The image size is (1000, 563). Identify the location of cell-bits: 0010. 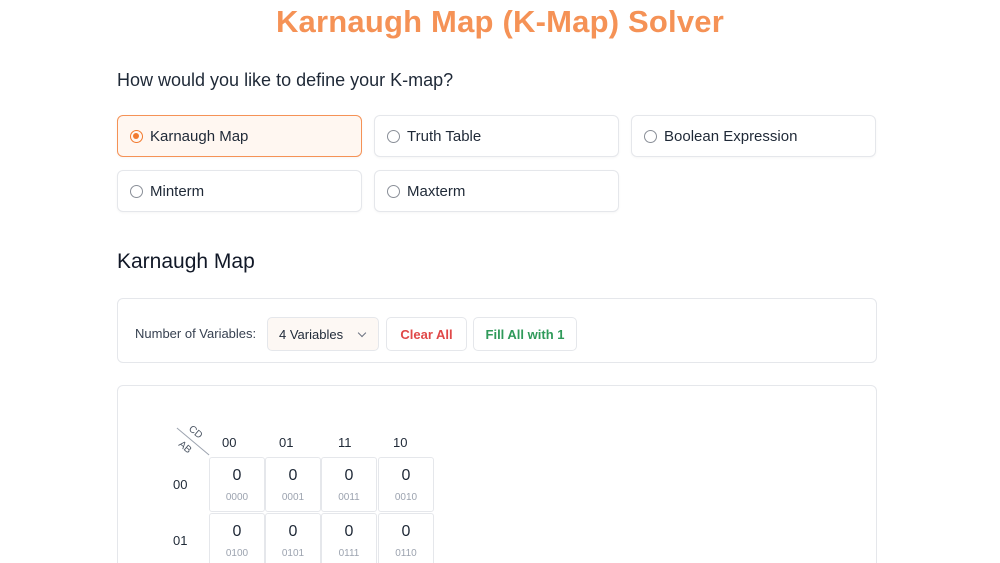
(406, 497).